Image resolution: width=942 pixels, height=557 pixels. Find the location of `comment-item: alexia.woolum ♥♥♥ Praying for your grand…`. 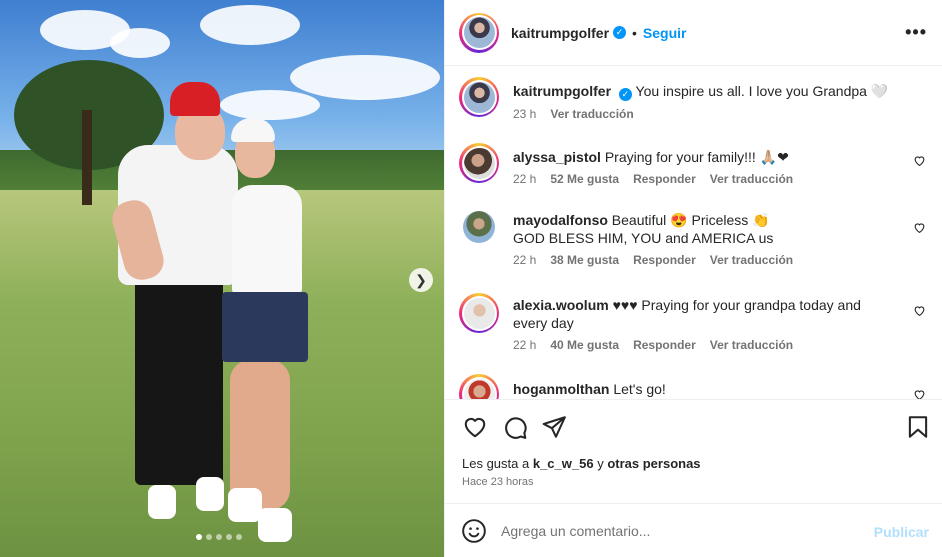

comment-item: alexia.woolum ♥♥♥ Praying for your grand… is located at coordinates (699, 322).